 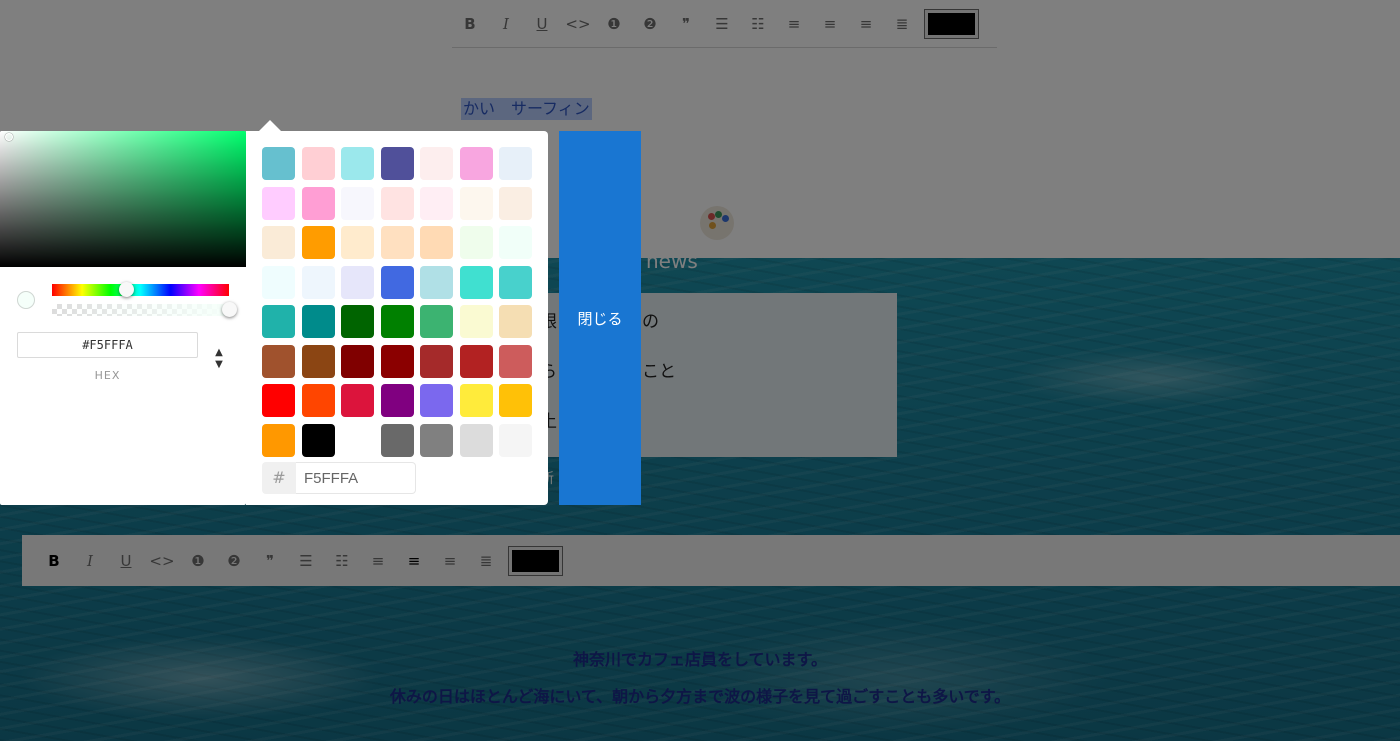 I want to click on hex-input, so click(x=107, y=345).